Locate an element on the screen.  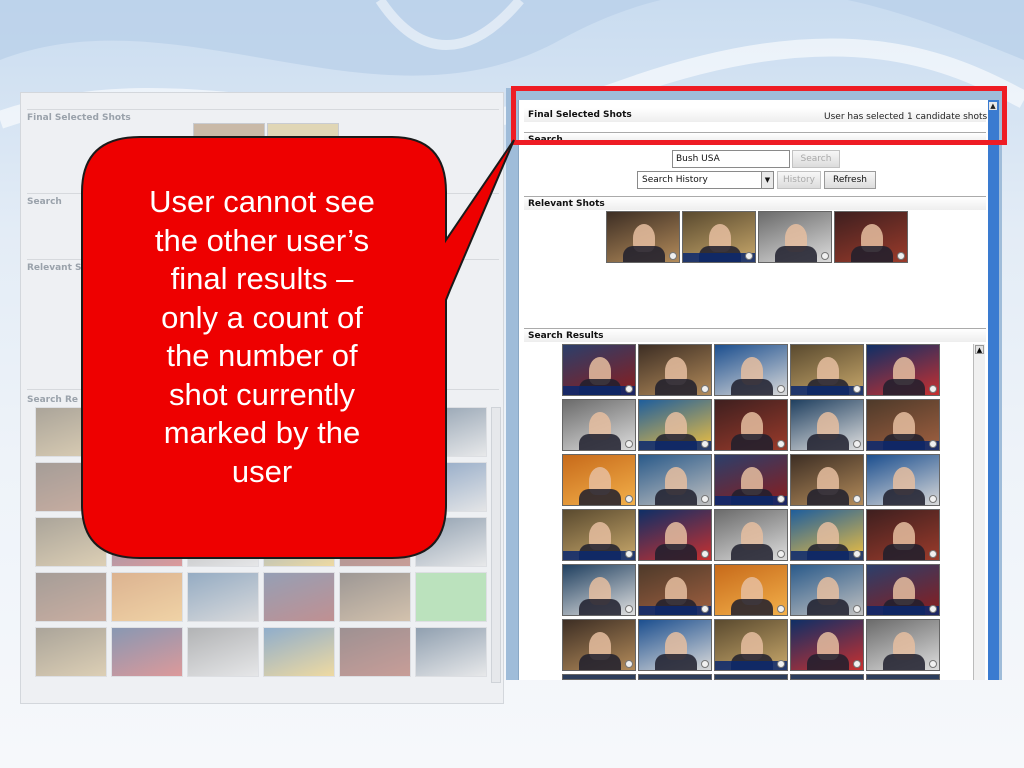
callout-line: final results – is located at coordinates (262, 278).